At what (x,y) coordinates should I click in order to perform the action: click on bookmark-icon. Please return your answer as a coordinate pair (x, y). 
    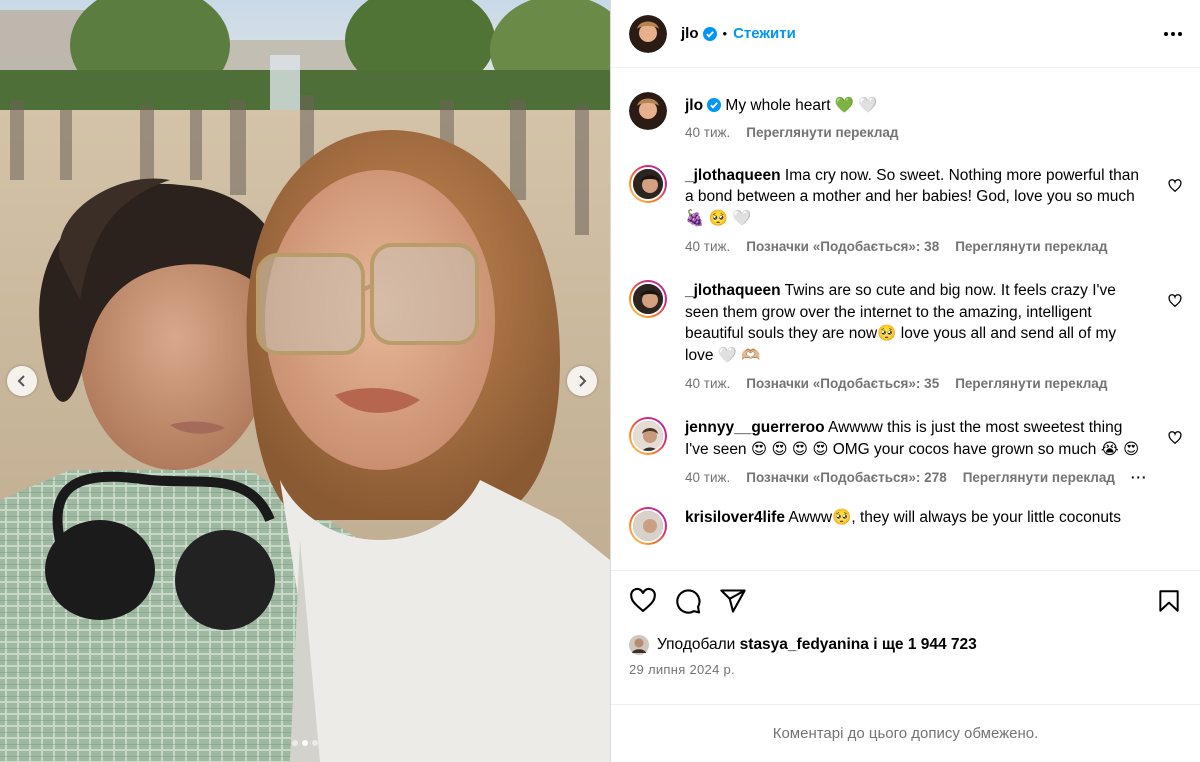
    Looking at the image, I should click on (1169, 600).